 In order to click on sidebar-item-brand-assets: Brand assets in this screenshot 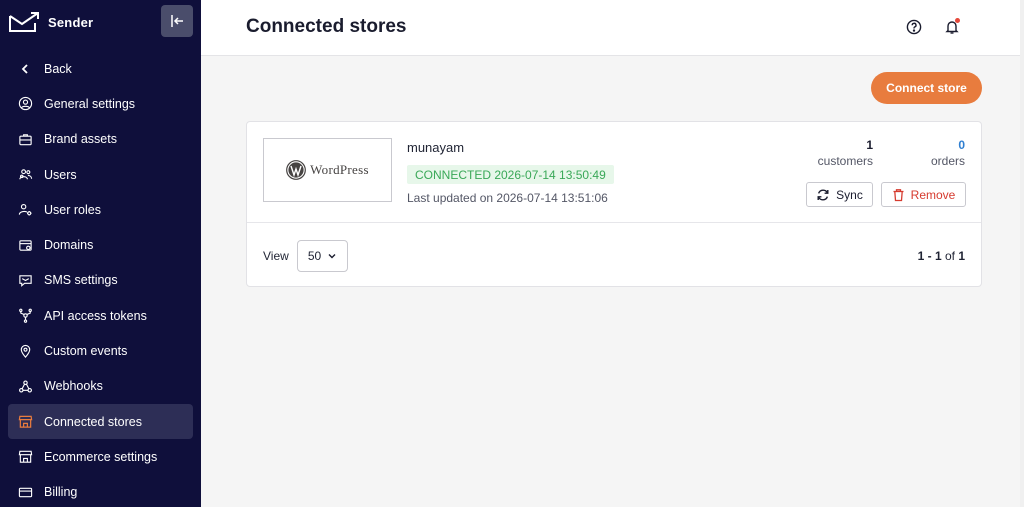, I will do `click(100, 139)`.